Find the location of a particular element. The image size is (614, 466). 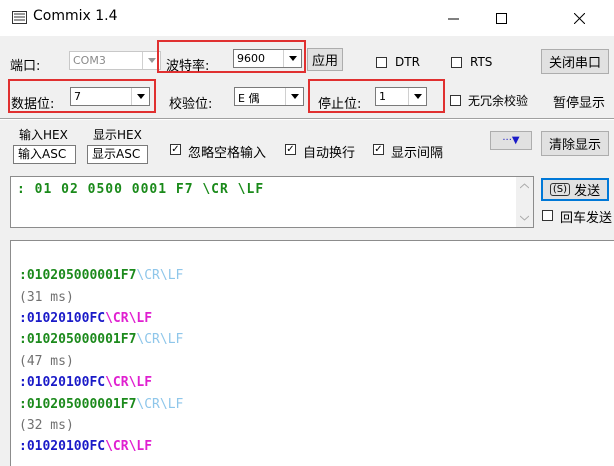

send-text: : 01 02 0500 0001 F7 \CR \LF is located at coordinates (141, 189).